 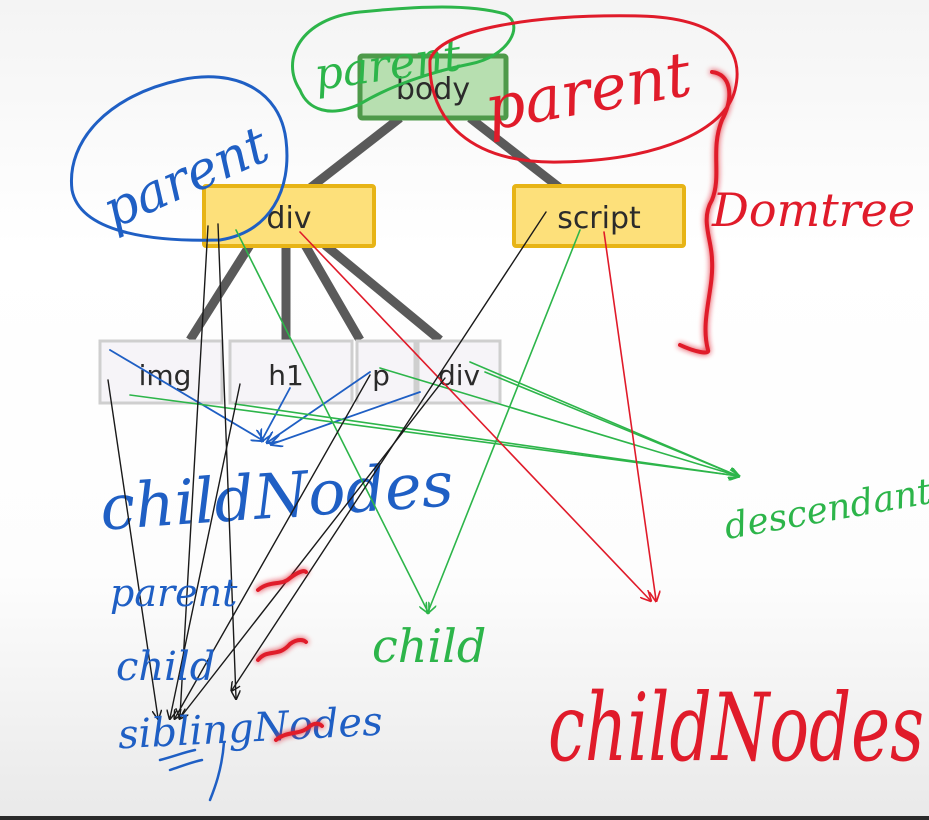 I want to click on node-h1-label: h1, so click(x=286, y=375).